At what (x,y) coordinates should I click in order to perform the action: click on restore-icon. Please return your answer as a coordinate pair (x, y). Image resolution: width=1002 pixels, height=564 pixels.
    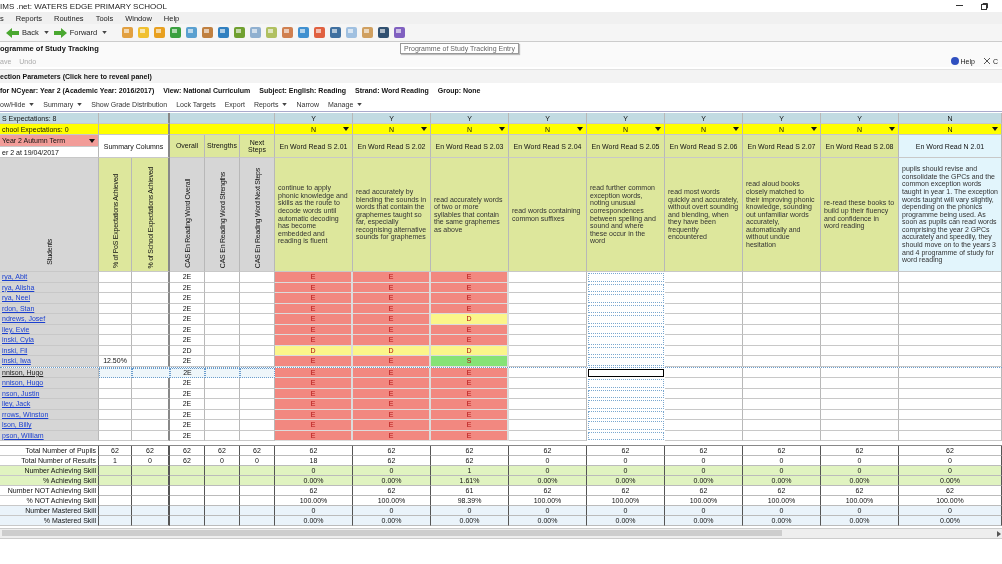
    Looking at the image, I should click on (984, 6).